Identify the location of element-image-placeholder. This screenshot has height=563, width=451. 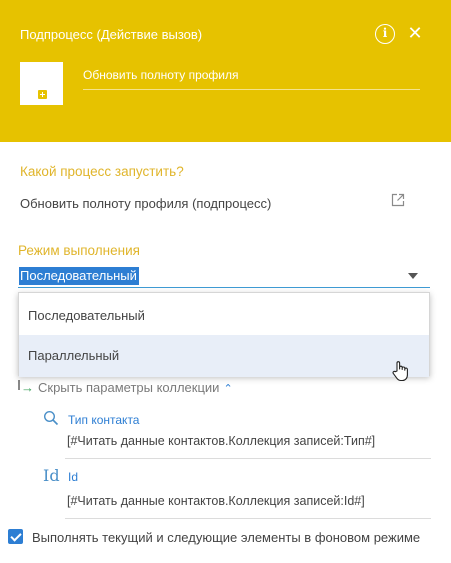
(41, 83).